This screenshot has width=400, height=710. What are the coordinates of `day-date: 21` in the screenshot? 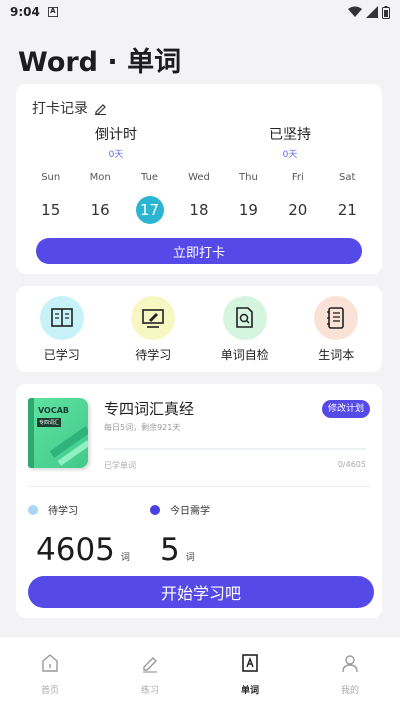 It's located at (347, 210).